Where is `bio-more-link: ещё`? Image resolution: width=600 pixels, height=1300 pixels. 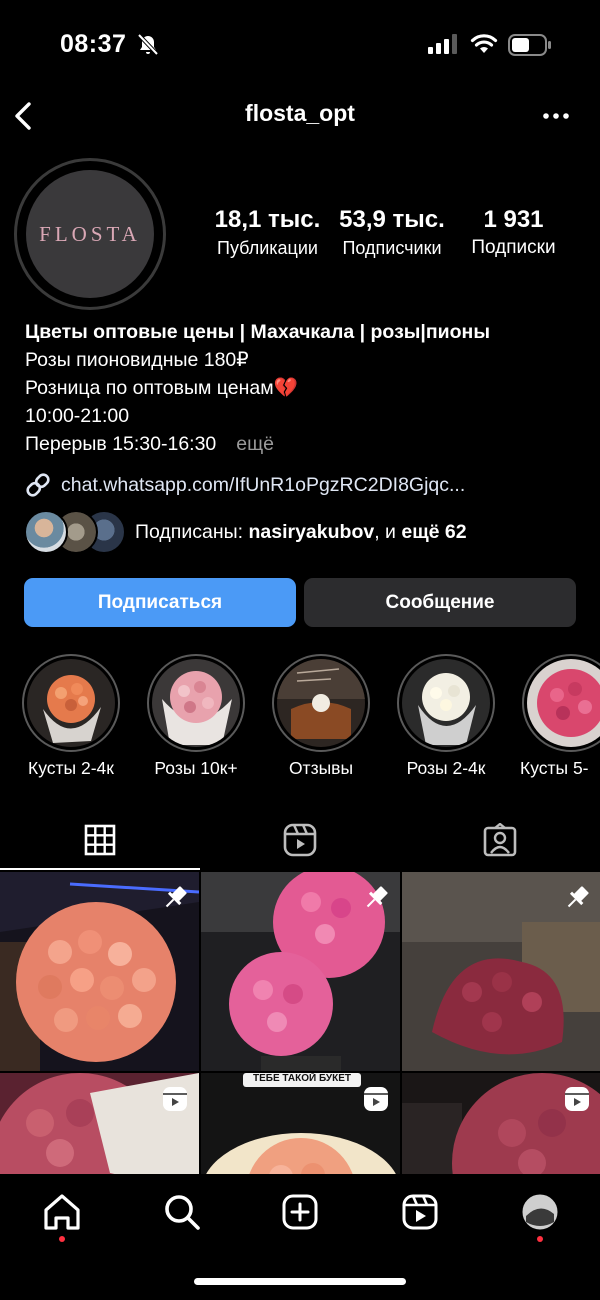
bio-more-link: ещё is located at coordinates (255, 444).